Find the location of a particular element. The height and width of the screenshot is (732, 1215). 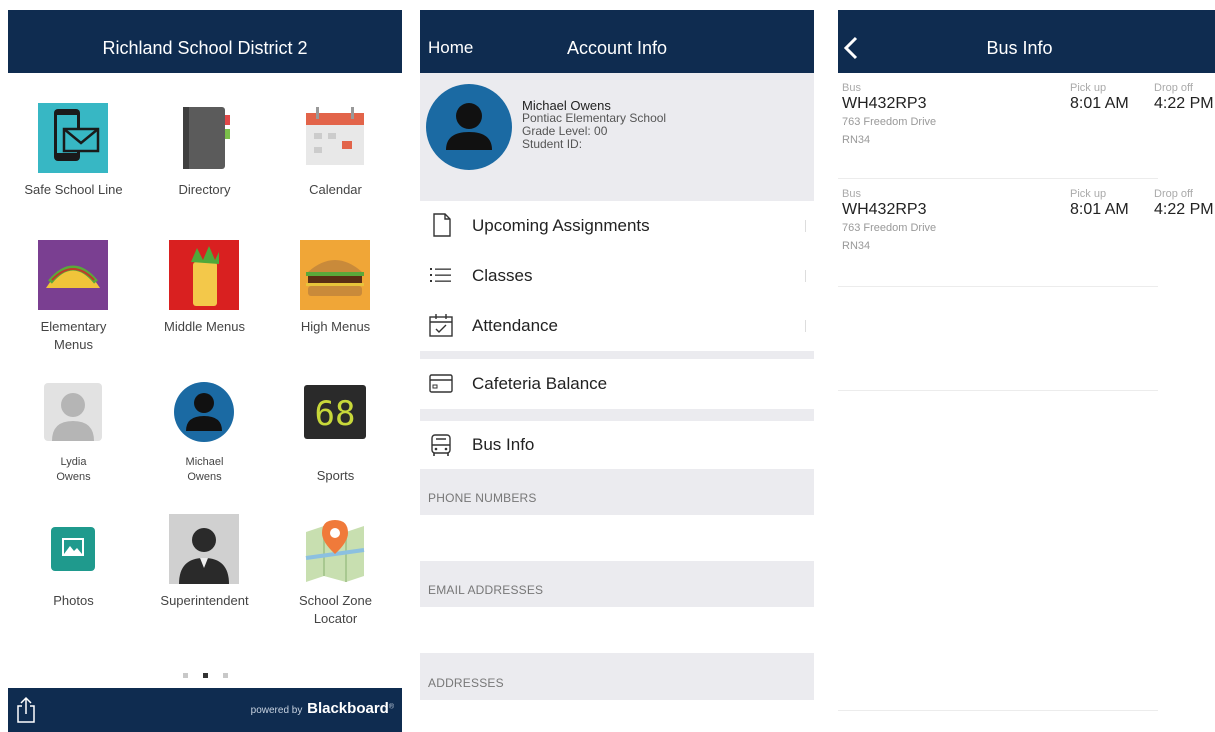

bus-navbar: Bus Info is located at coordinates (1026, 41).